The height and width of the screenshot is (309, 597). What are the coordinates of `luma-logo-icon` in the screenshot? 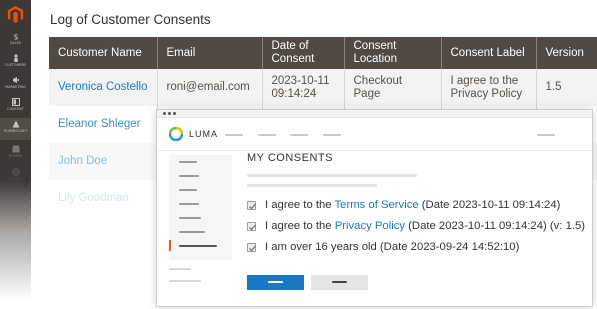 It's located at (176, 134).